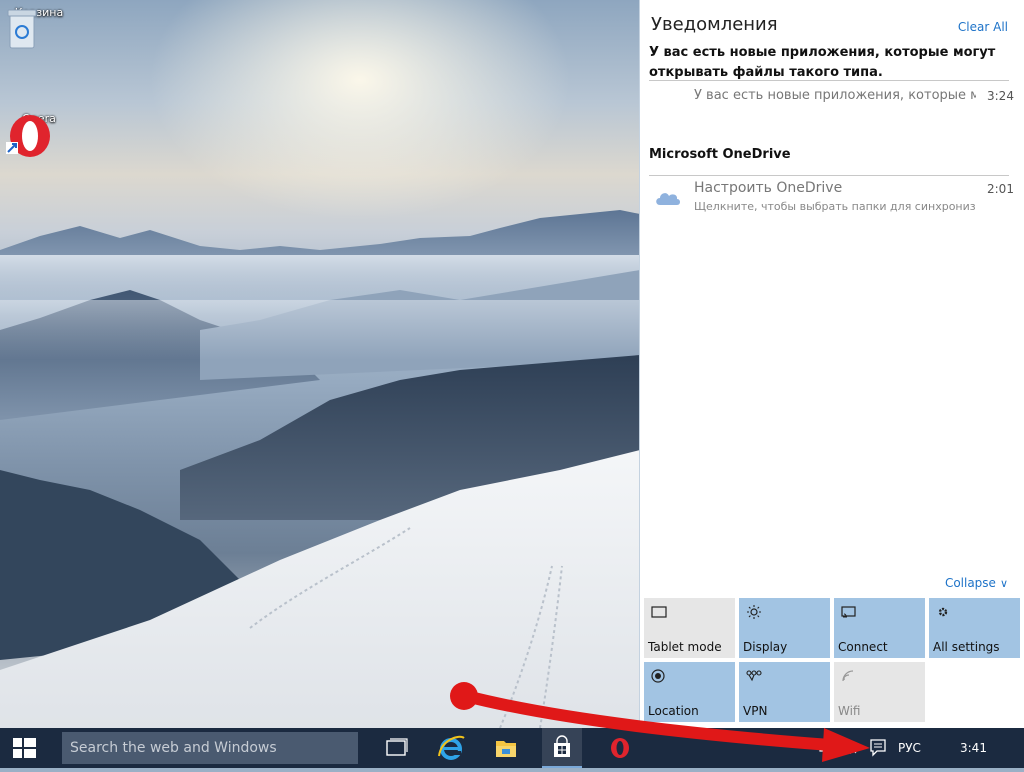  I want to click on brightness-icon, so click(754, 612).